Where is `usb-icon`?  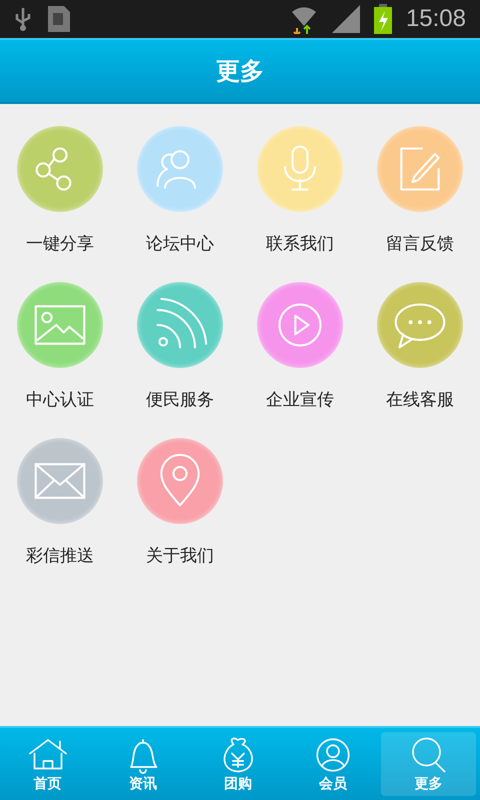 usb-icon is located at coordinates (23, 19).